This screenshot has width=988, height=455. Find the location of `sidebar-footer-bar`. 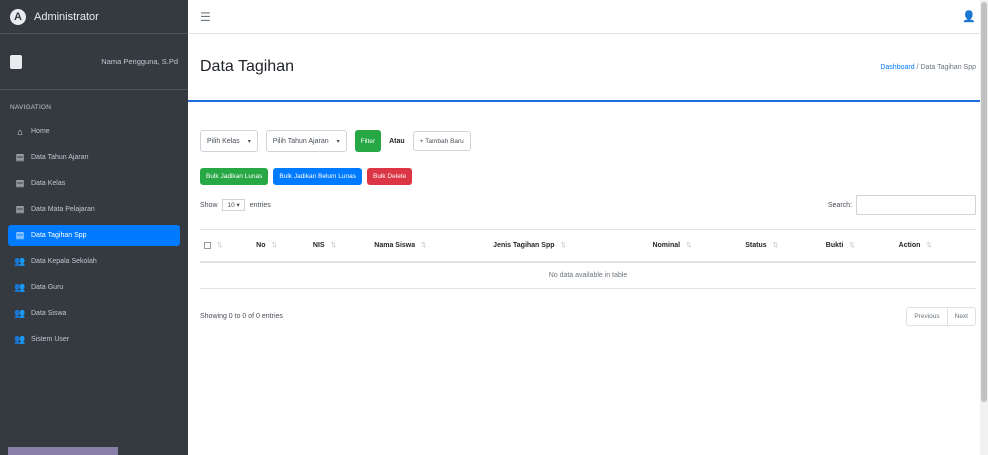

sidebar-footer-bar is located at coordinates (63, 451).